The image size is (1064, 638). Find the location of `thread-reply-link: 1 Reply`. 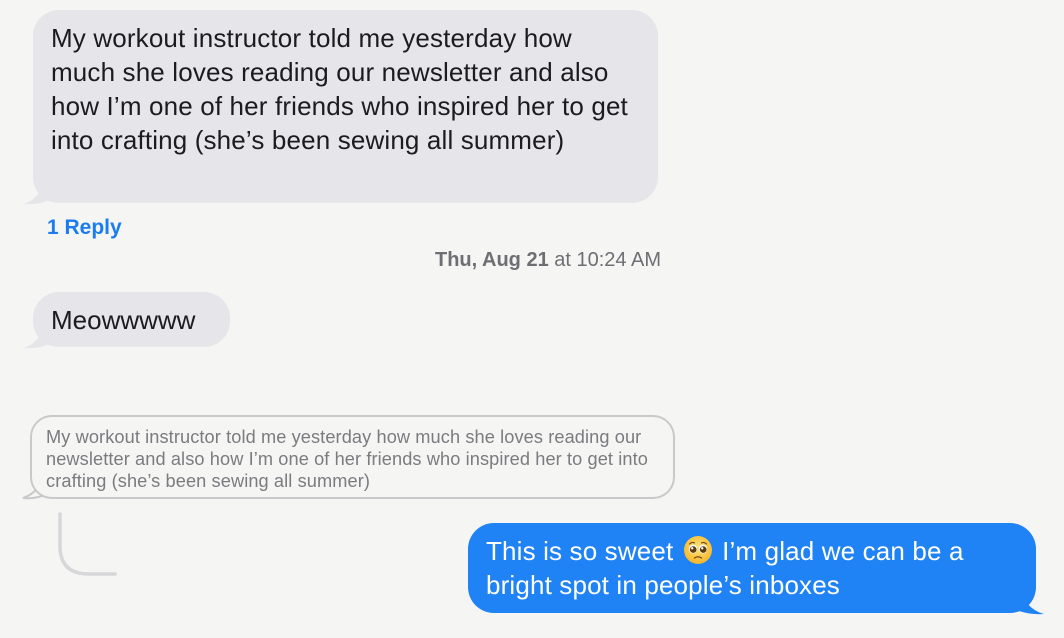

thread-reply-link: 1 Reply is located at coordinates (84, 228).